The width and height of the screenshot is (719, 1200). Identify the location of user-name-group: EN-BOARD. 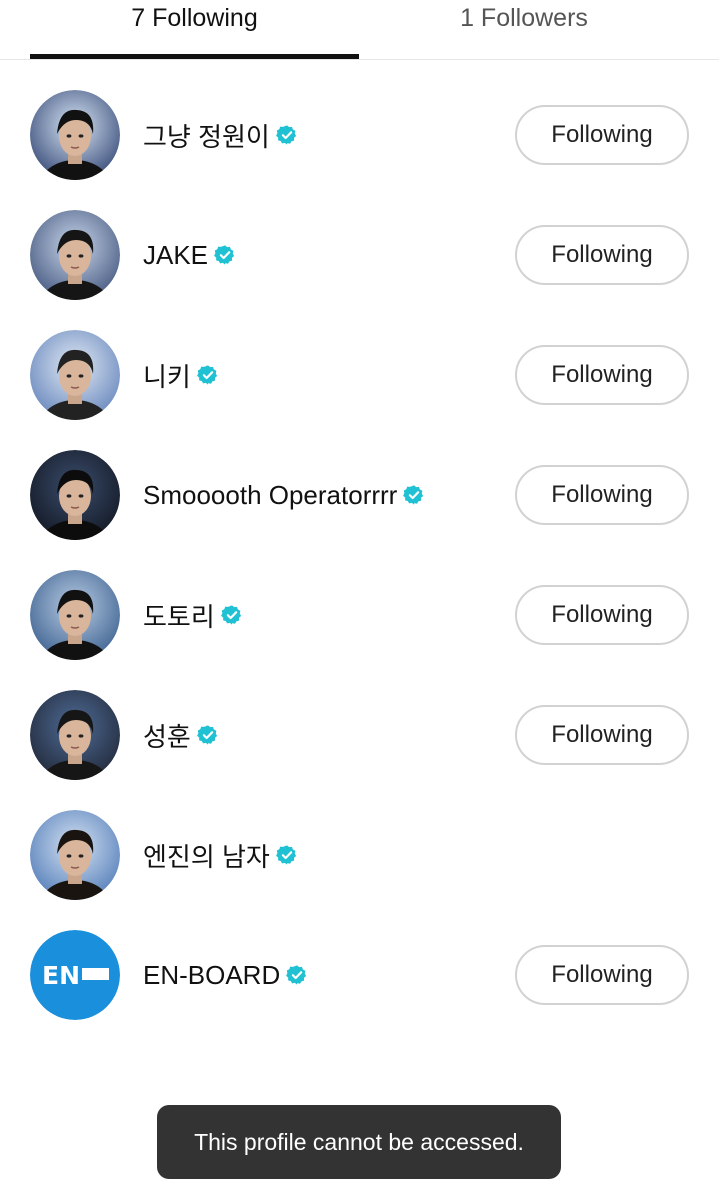
(225, 975).